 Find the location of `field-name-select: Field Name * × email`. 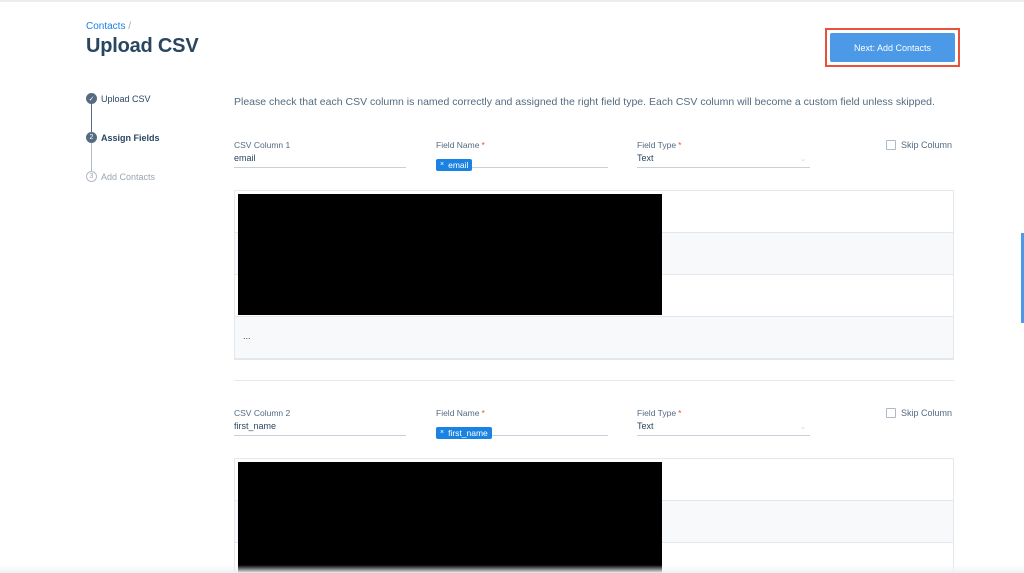

field-name-select: Field Name * × email is located at coordinates (522, 155).